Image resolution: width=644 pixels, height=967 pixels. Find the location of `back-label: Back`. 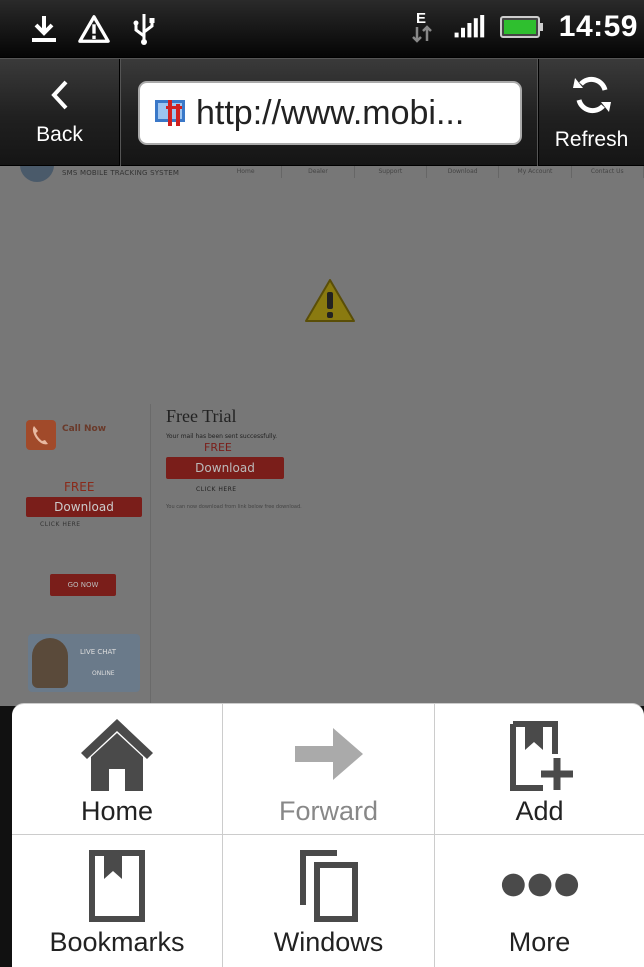

back-label: Back is located at coordinates (59, 134).